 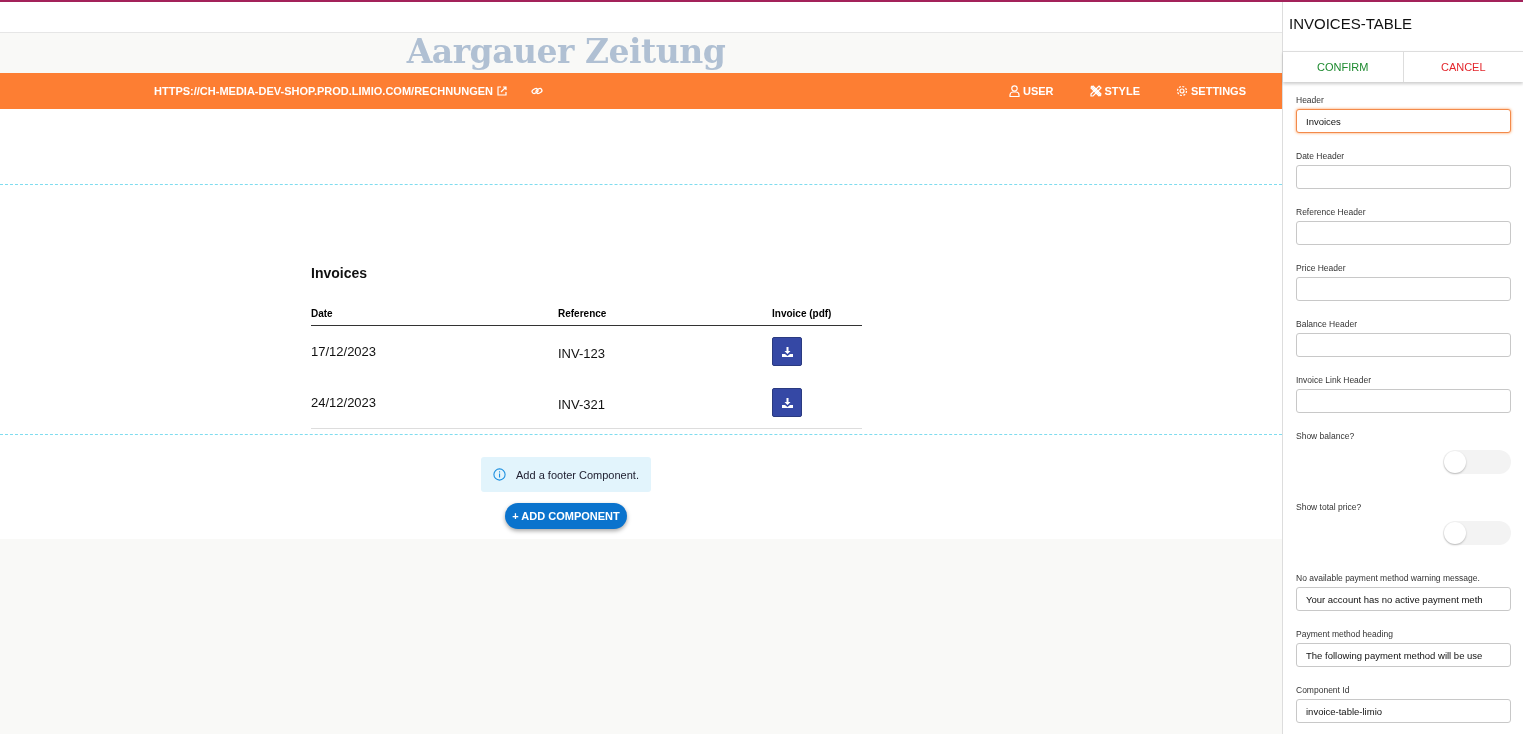 I want to click on field-label: Component Id, so click(x=1323, y=690).